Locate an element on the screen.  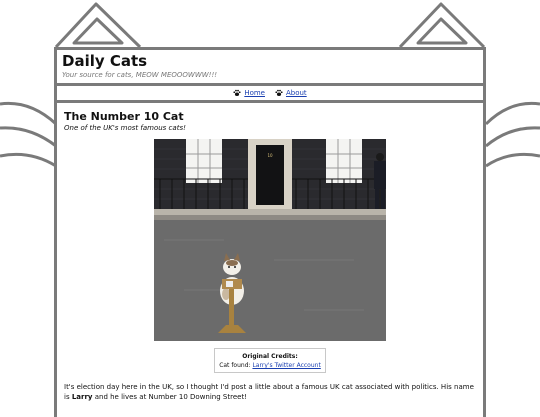
nav-link-home: Home is located at coordinates (254, 93).